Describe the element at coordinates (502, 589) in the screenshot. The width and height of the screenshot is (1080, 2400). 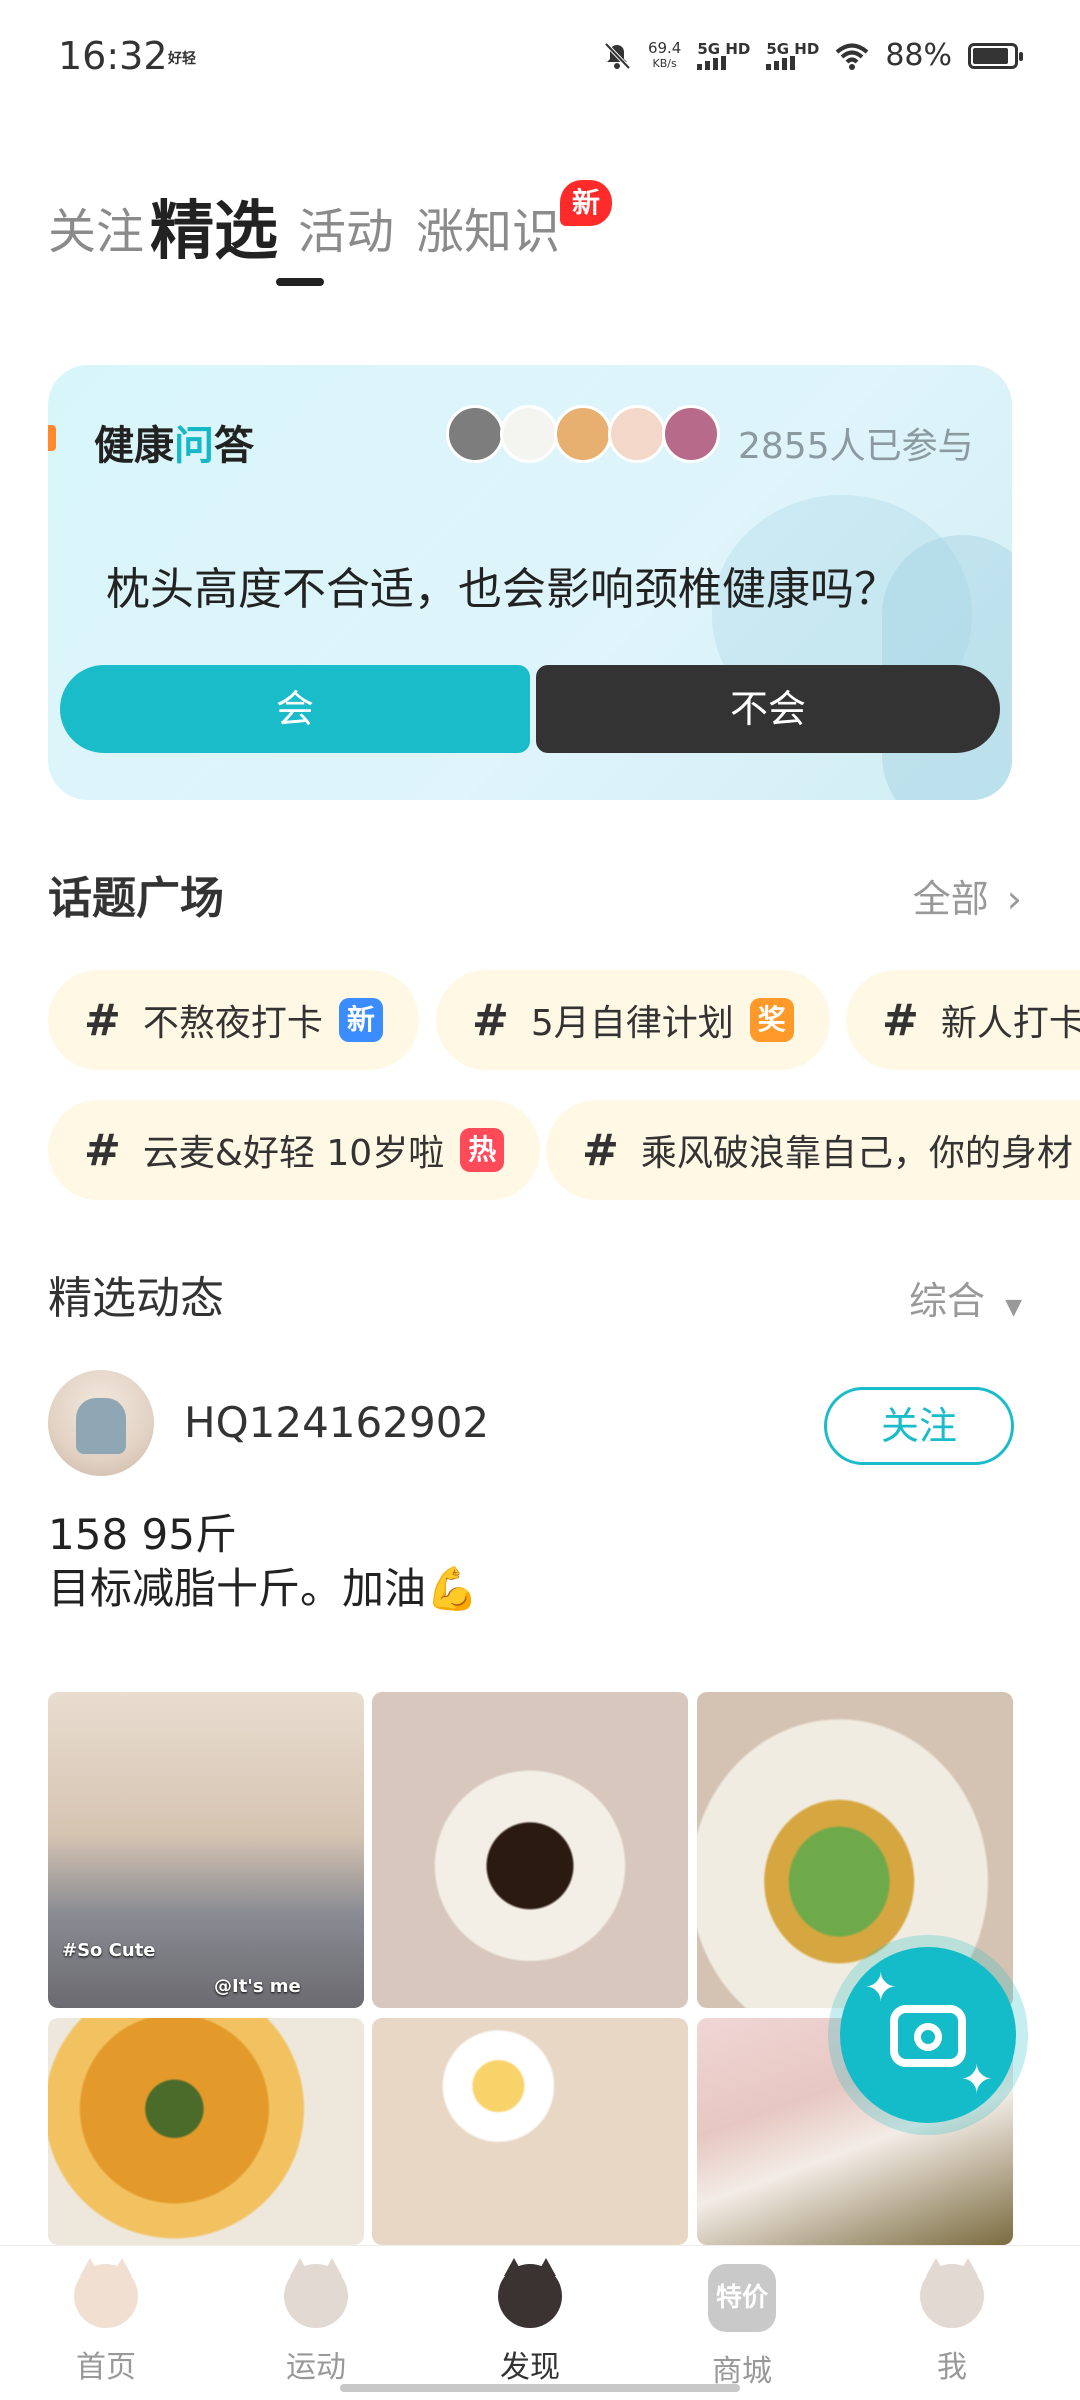
I see `question-text: 枕头高度不合适，也会影响颈椎健康吗？` at that location.